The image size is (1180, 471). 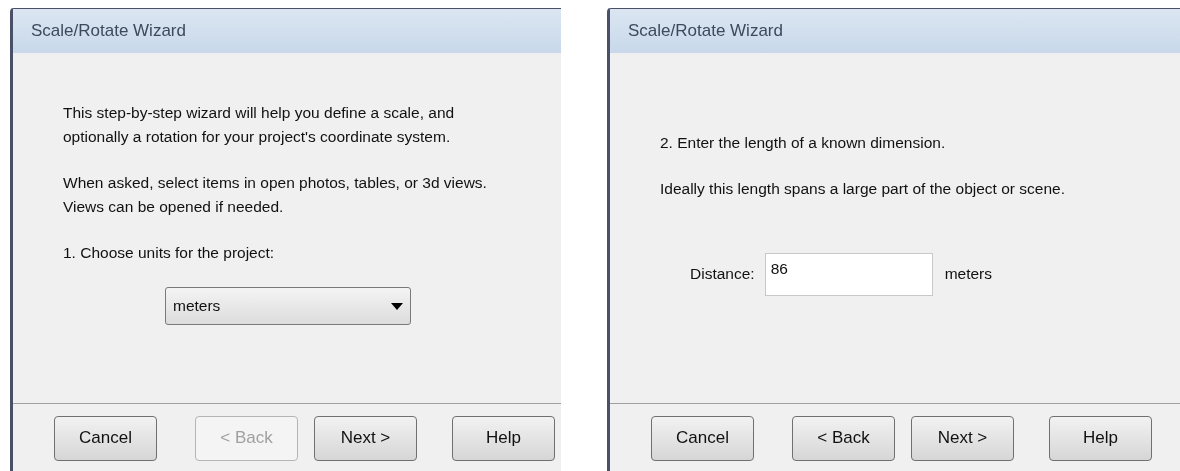 I want to click on instruction-text: This step-by-step wizard will help you define a scale, and optionally a rotation for your project's coordinate system., so click(x=259, y=125).